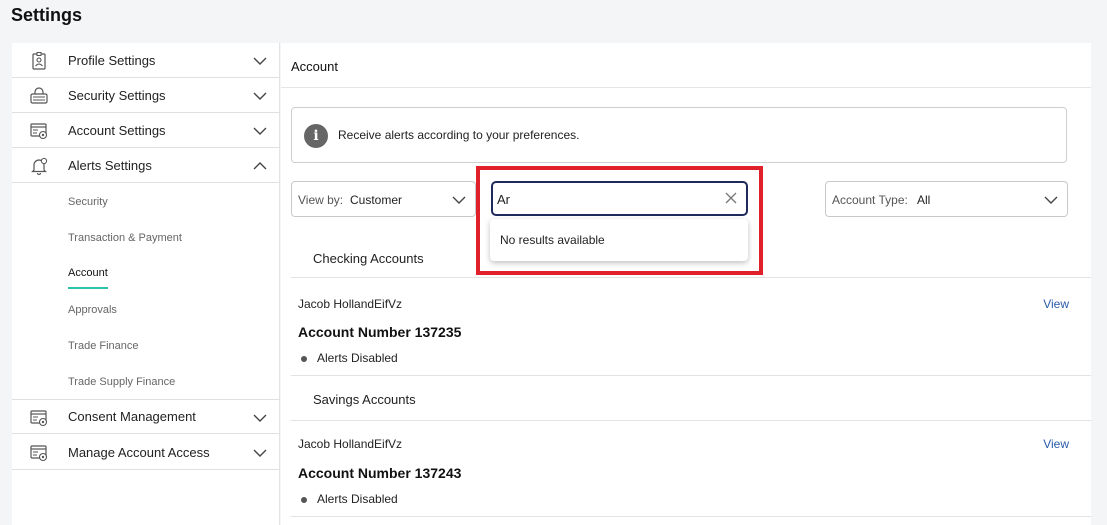  I want to click on sidebar-item-manage-account-access: Manage Account Access, so click(146, 452).